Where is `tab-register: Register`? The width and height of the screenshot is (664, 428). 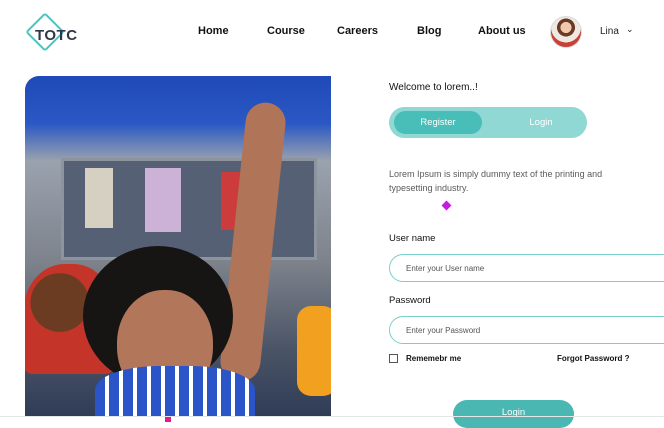 tab-register: Register is located at coordinates (438, 122).